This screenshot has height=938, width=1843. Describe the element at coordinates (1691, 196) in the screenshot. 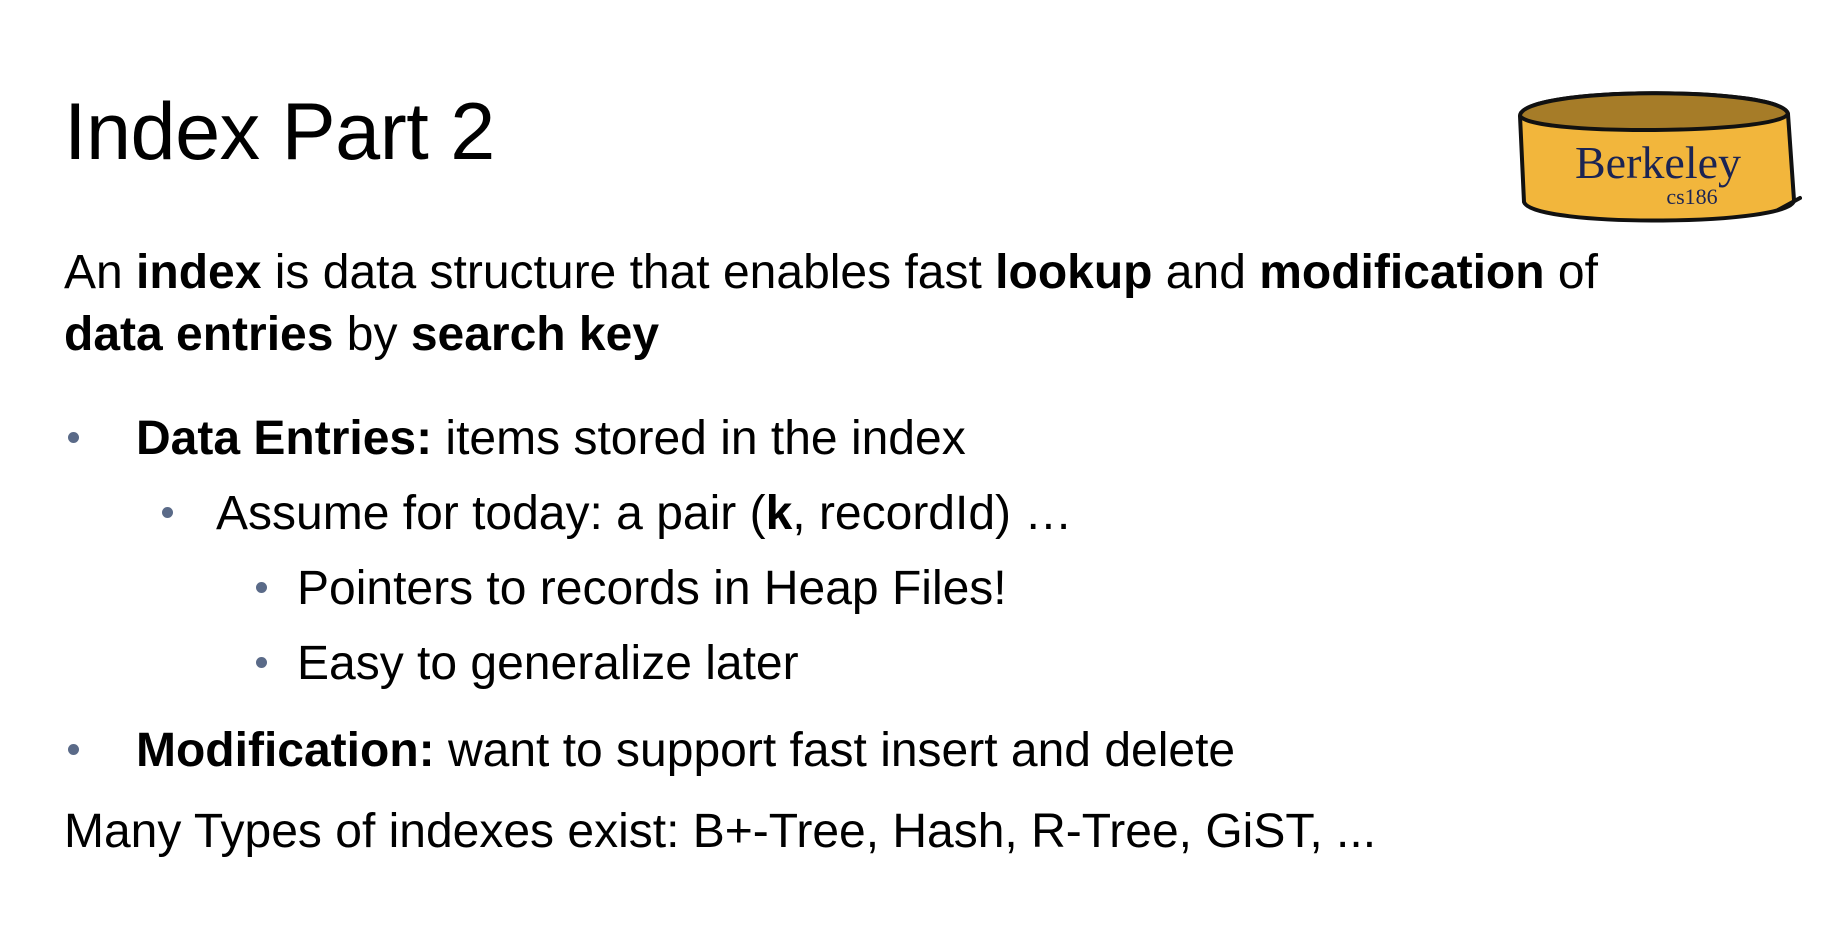

I see `logo-course: cs186` at that location.